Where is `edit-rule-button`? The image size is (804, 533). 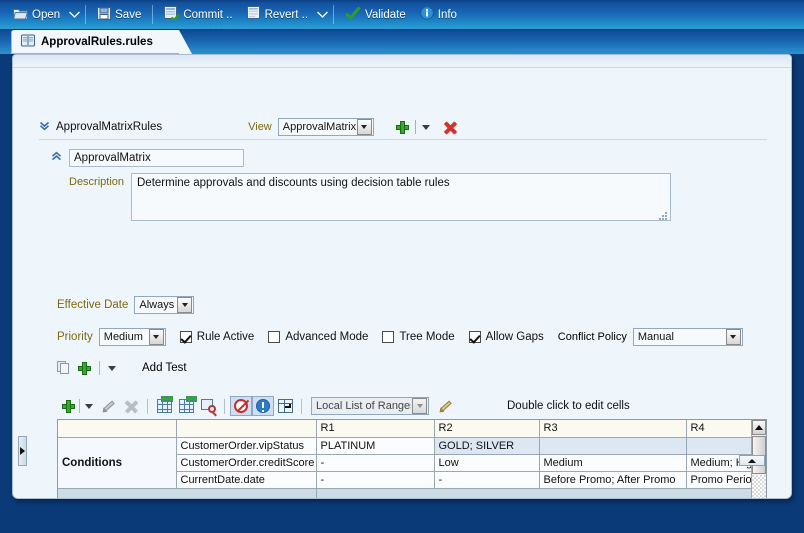 edit-rule-button is located at coordinates (109, 406).